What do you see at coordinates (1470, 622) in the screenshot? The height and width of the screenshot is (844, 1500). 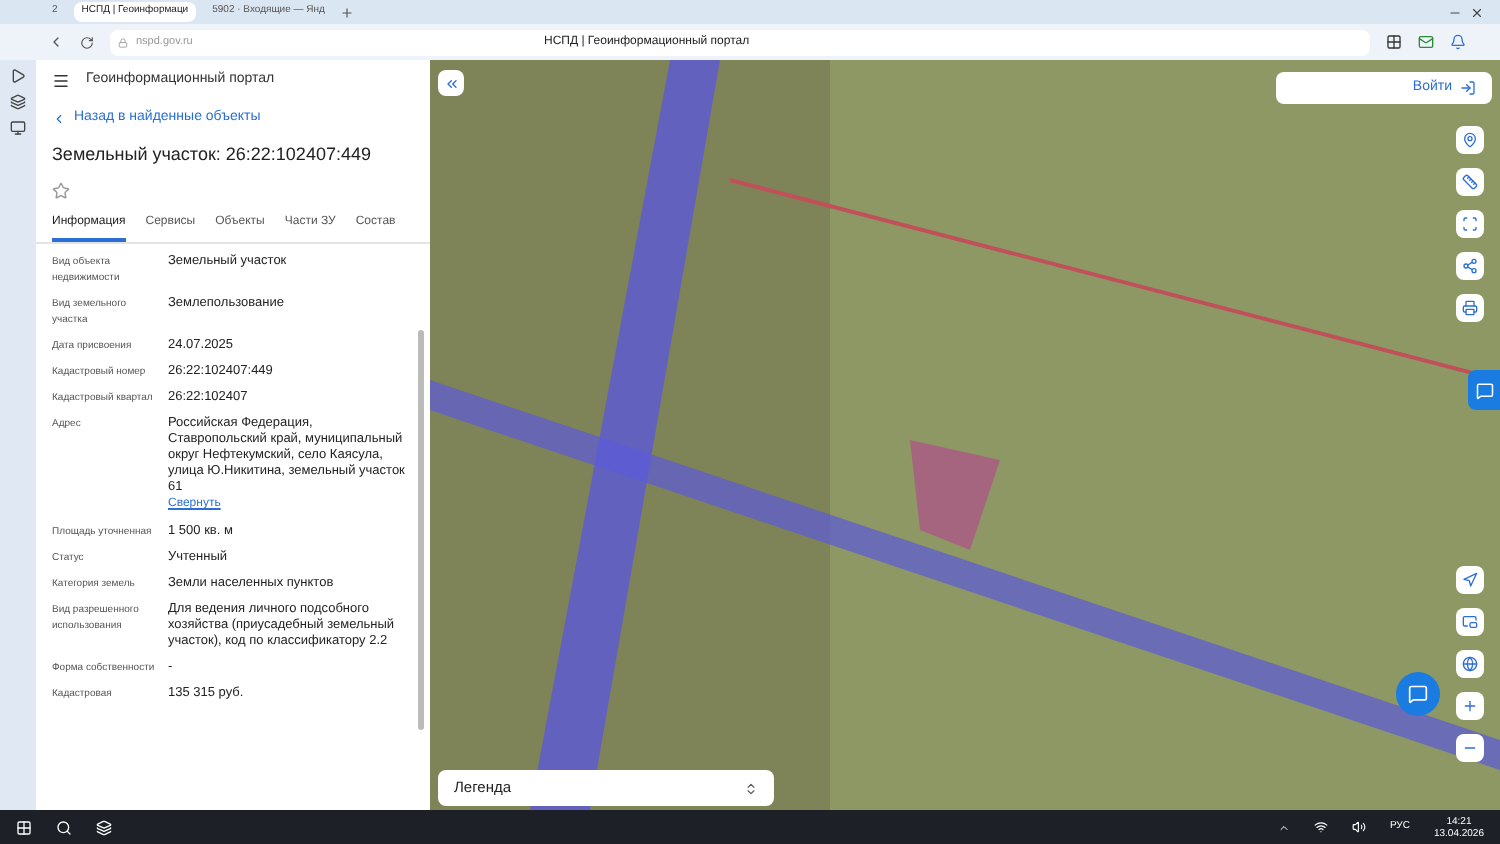 I see `picture-in-picture-icon` at bounding box center [1470, 622].